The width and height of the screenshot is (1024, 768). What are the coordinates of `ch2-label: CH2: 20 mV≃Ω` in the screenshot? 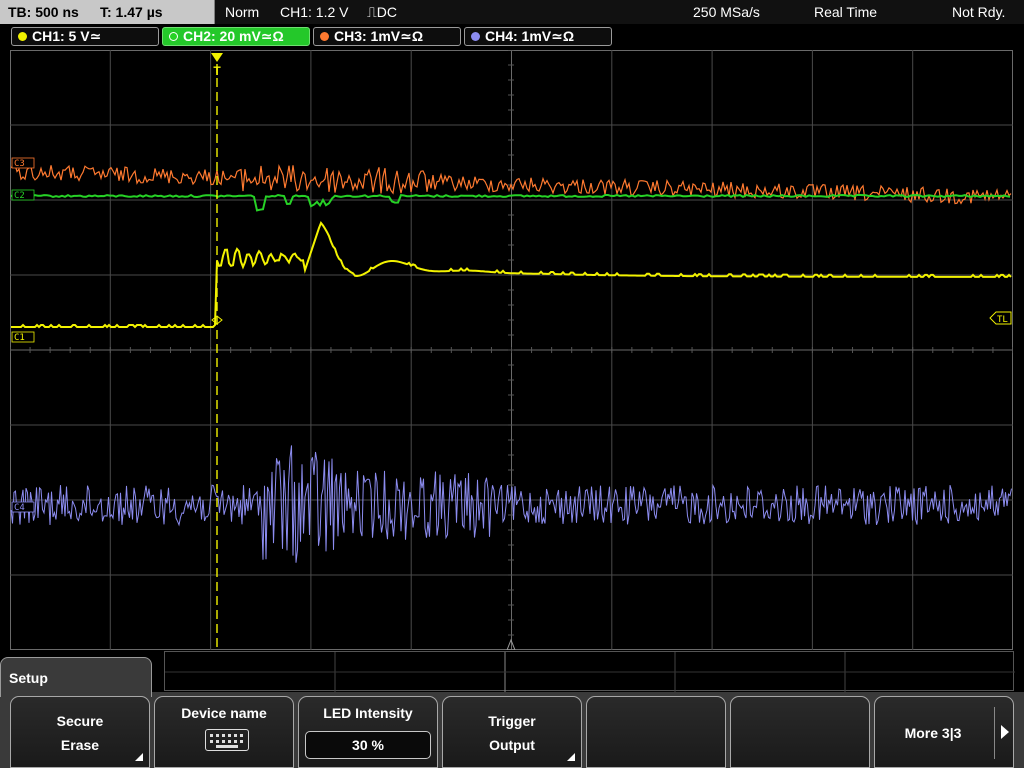 It's located at (233, 36).